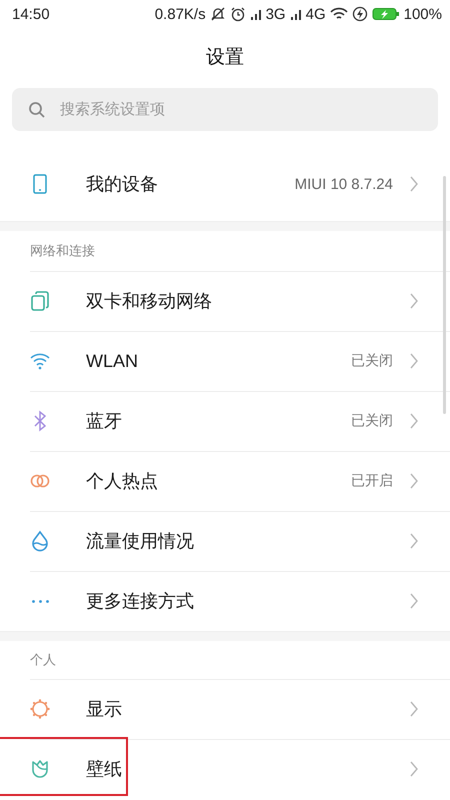 The width and height of the screenshot is (450, 800). Describe the element at coordinates (40, 301) in the screenshot. I see `sim-cards-icon` at that location.